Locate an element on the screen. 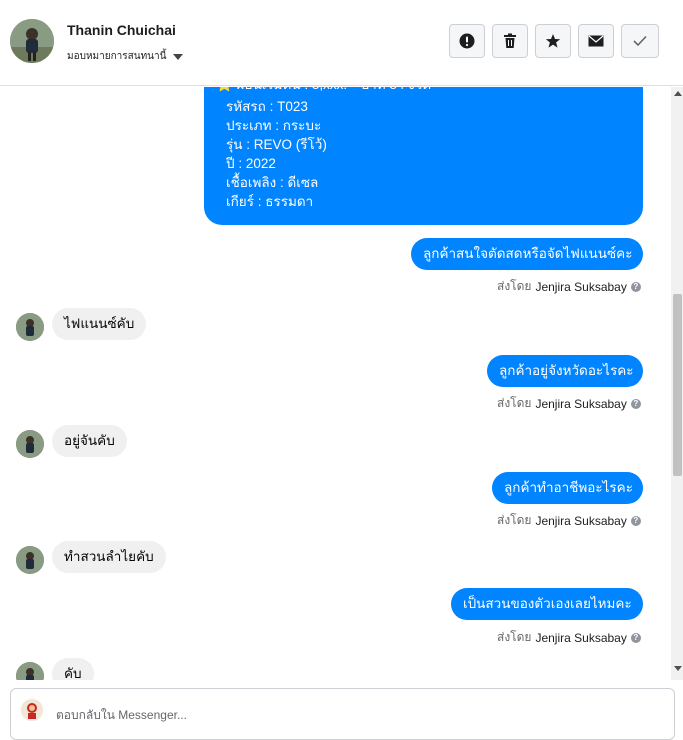 The width and height of the screenshot is (683, 740). star-icon is located at coordinates (553, 41).